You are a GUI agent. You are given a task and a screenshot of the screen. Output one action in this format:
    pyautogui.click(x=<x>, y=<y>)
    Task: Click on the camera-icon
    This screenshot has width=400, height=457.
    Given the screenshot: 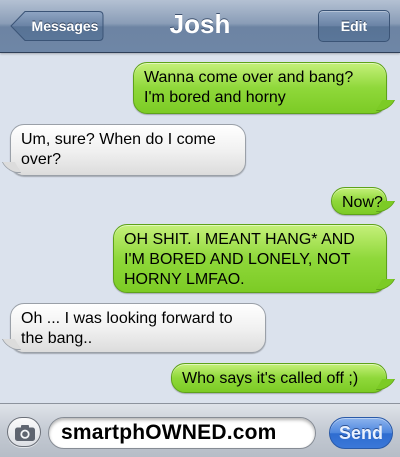 What is the action you would take?
    pyautogui.click(x=25, y=433)
    